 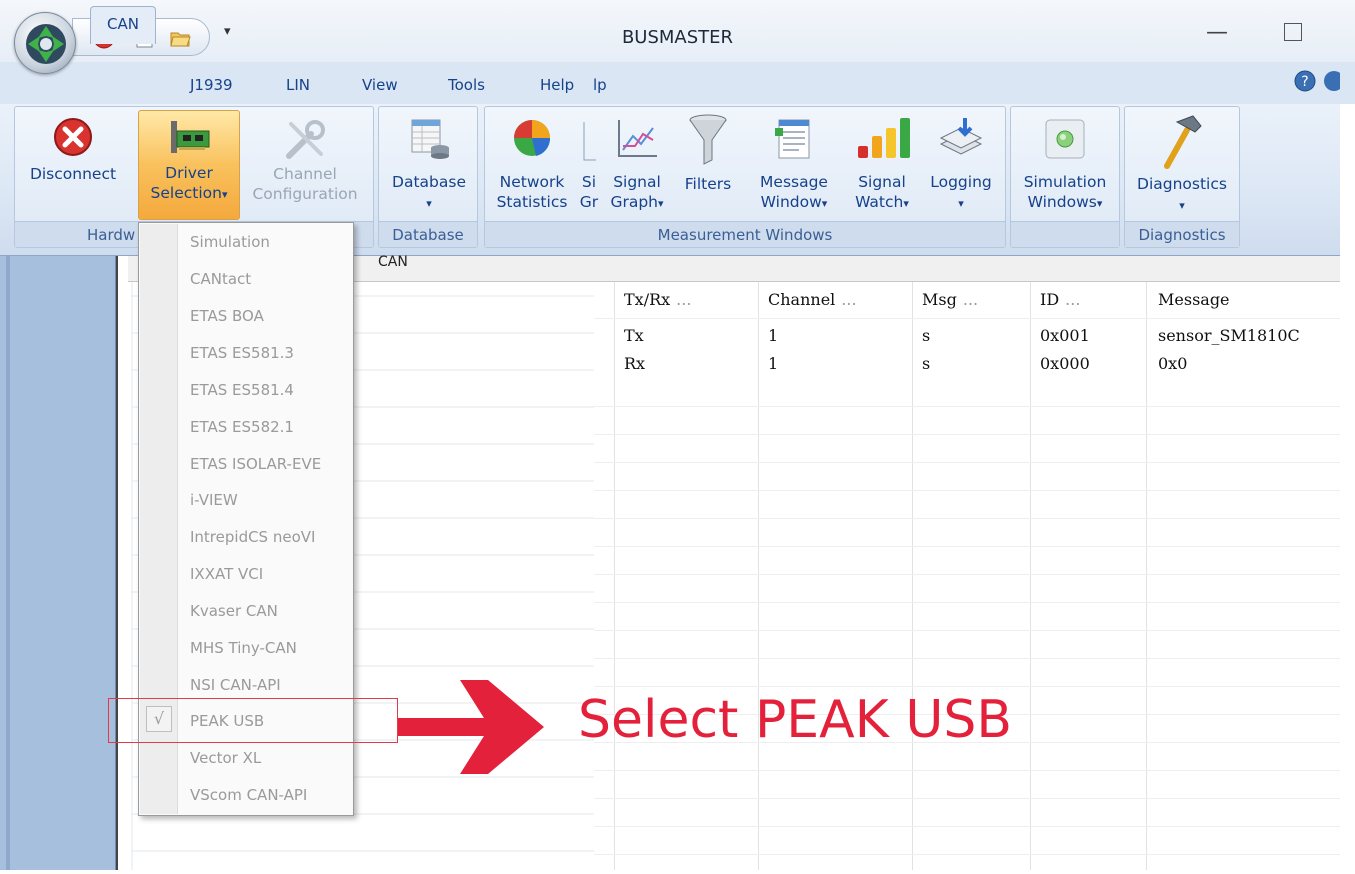 I want to click on tab-help: Help, so click(x=557, y=85).